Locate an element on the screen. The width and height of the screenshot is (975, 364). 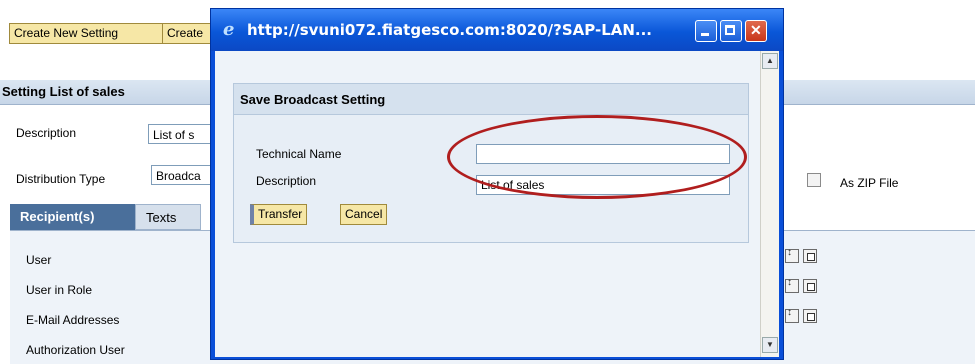
minimize-icon is located at coordinates (706, 31).